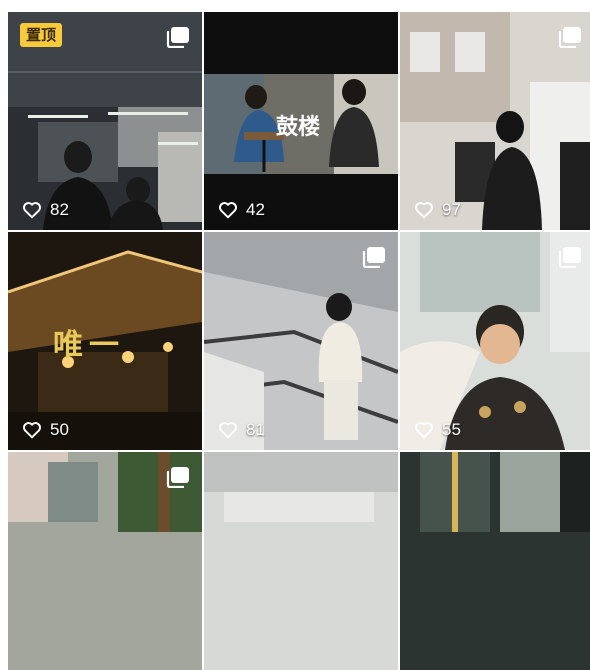 The image size is (590, 670). I want to click on like-count-value: 50, so click(59, 429).